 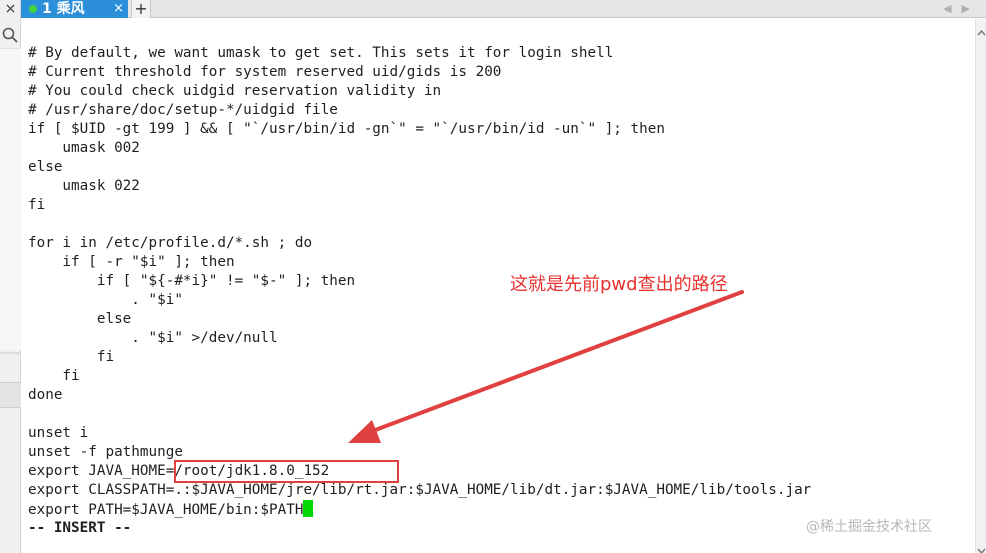 I want to click on tab-session-1: 1 乘风 ×, so click(x=74, y=9).